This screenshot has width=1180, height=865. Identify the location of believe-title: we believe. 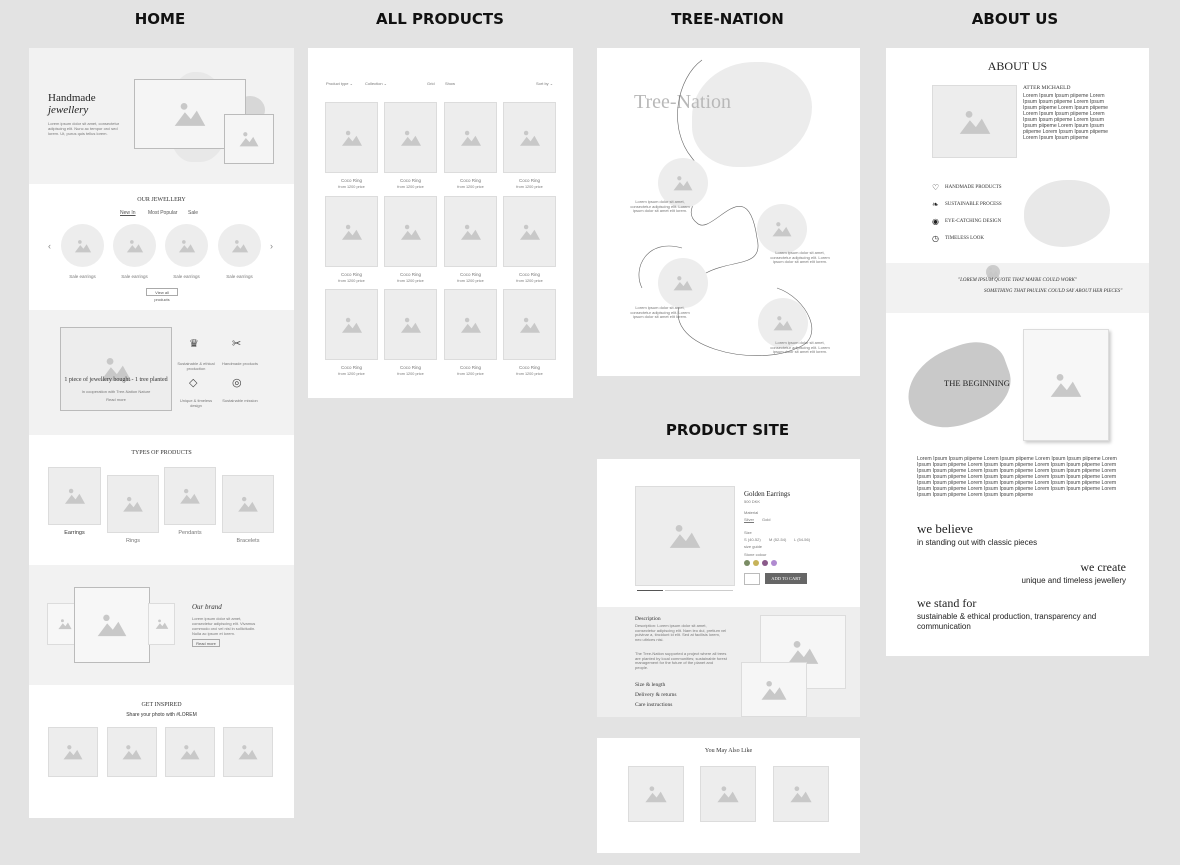
(945, 528).